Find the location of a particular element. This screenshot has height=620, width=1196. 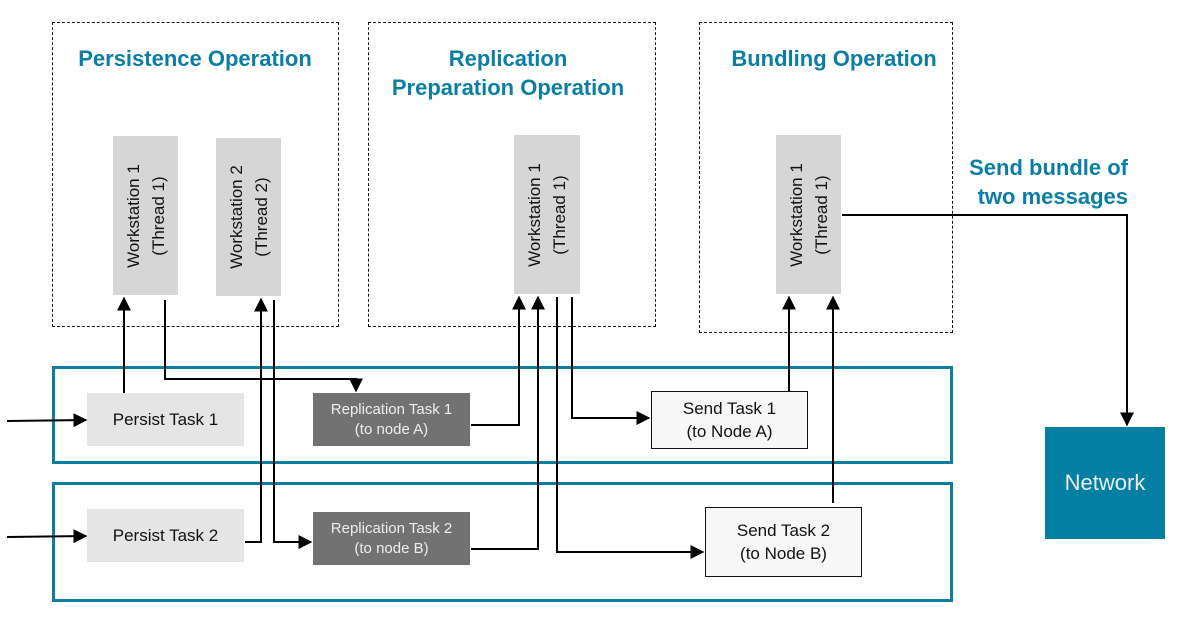

replws-to-send1 is located at coordinates (611, 361).